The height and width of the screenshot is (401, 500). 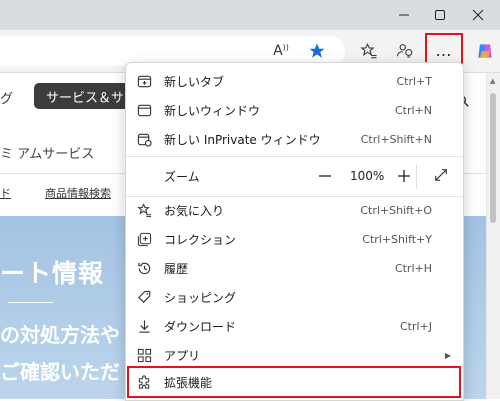 What do you see at coordinates (404, 15) in the screenshot?
I see `minimize-icon` at bounding box center [404, 15].